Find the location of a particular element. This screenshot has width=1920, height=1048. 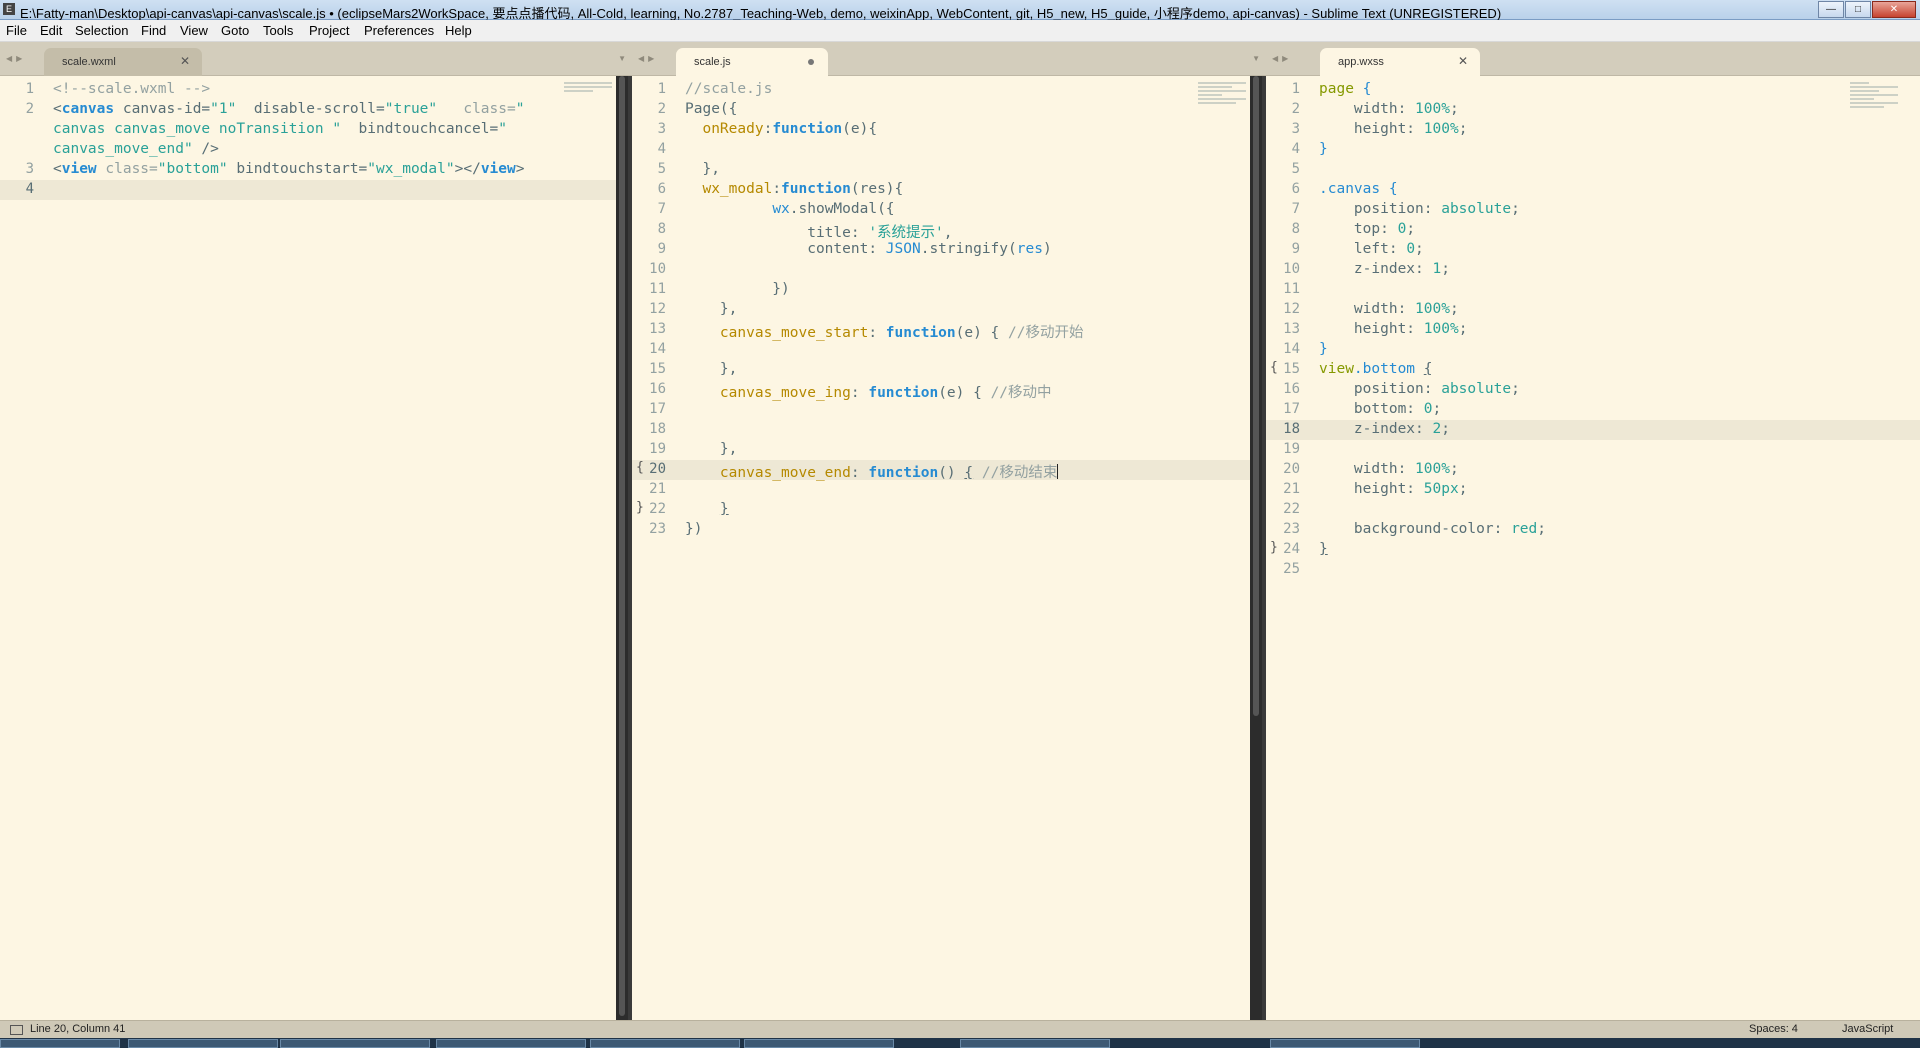

code-line: 6 .canvas { is located at coordinates (1593, 190).